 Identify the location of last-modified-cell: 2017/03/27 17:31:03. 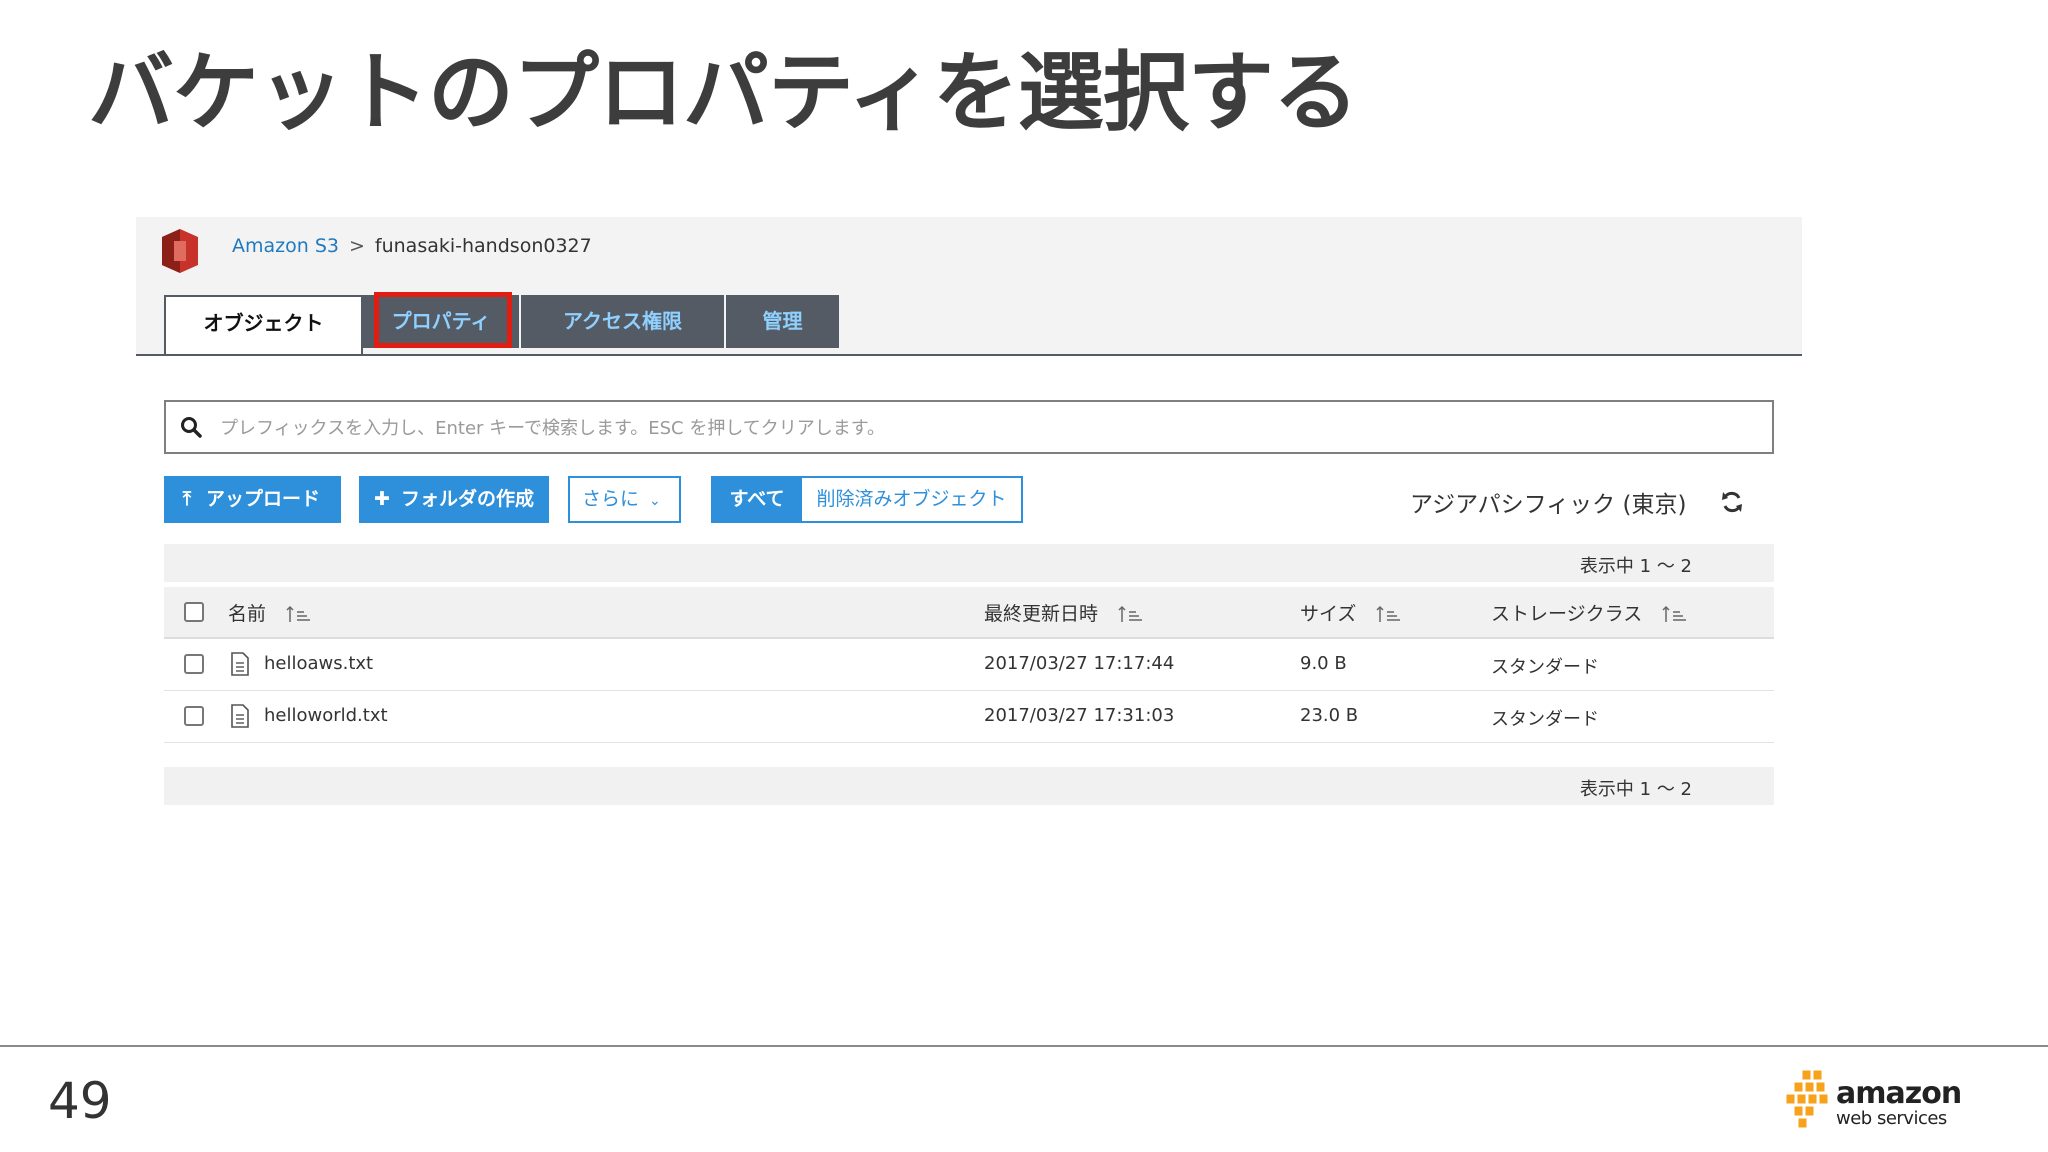
(1079, 715).